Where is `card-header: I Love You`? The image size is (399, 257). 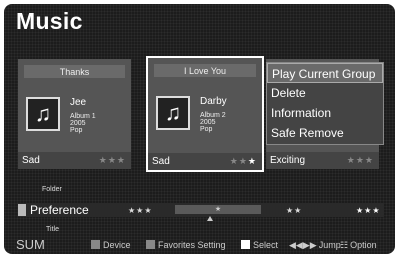
card-header: I Love You is located at coordinates (205, 71).